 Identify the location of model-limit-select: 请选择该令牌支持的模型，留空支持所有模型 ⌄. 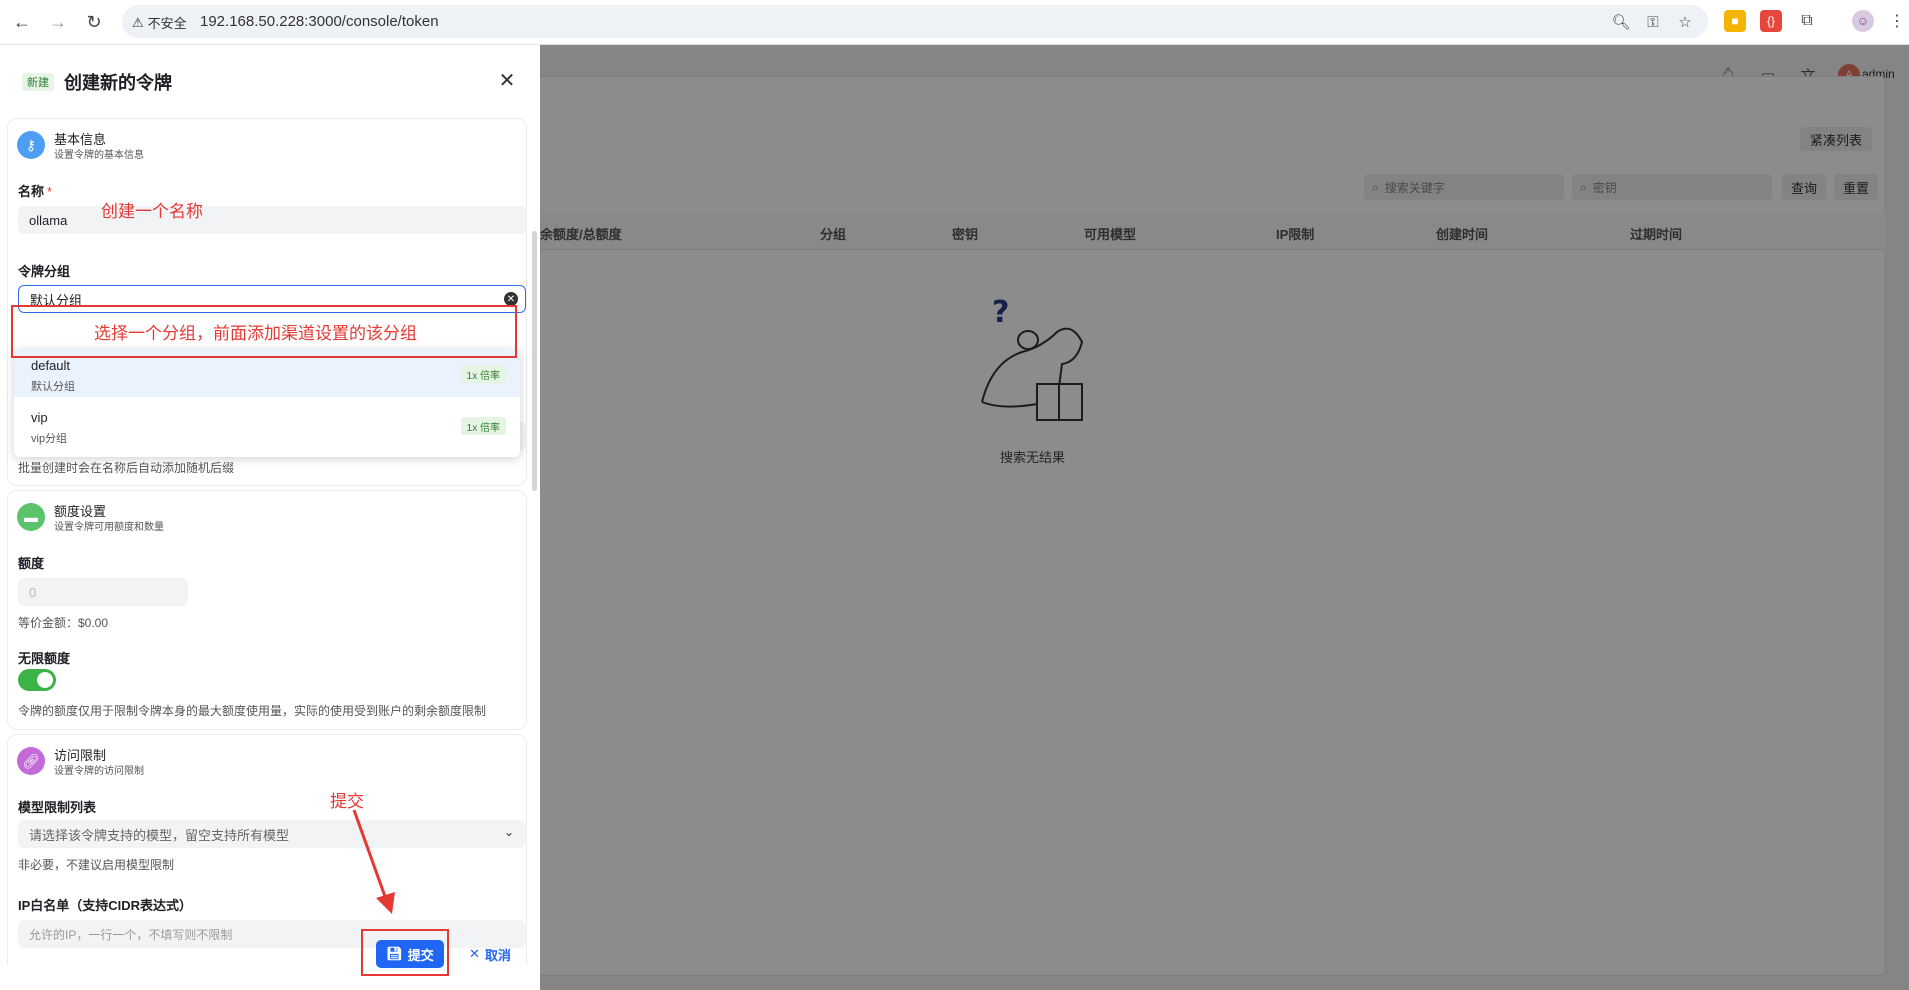
(272, 834).